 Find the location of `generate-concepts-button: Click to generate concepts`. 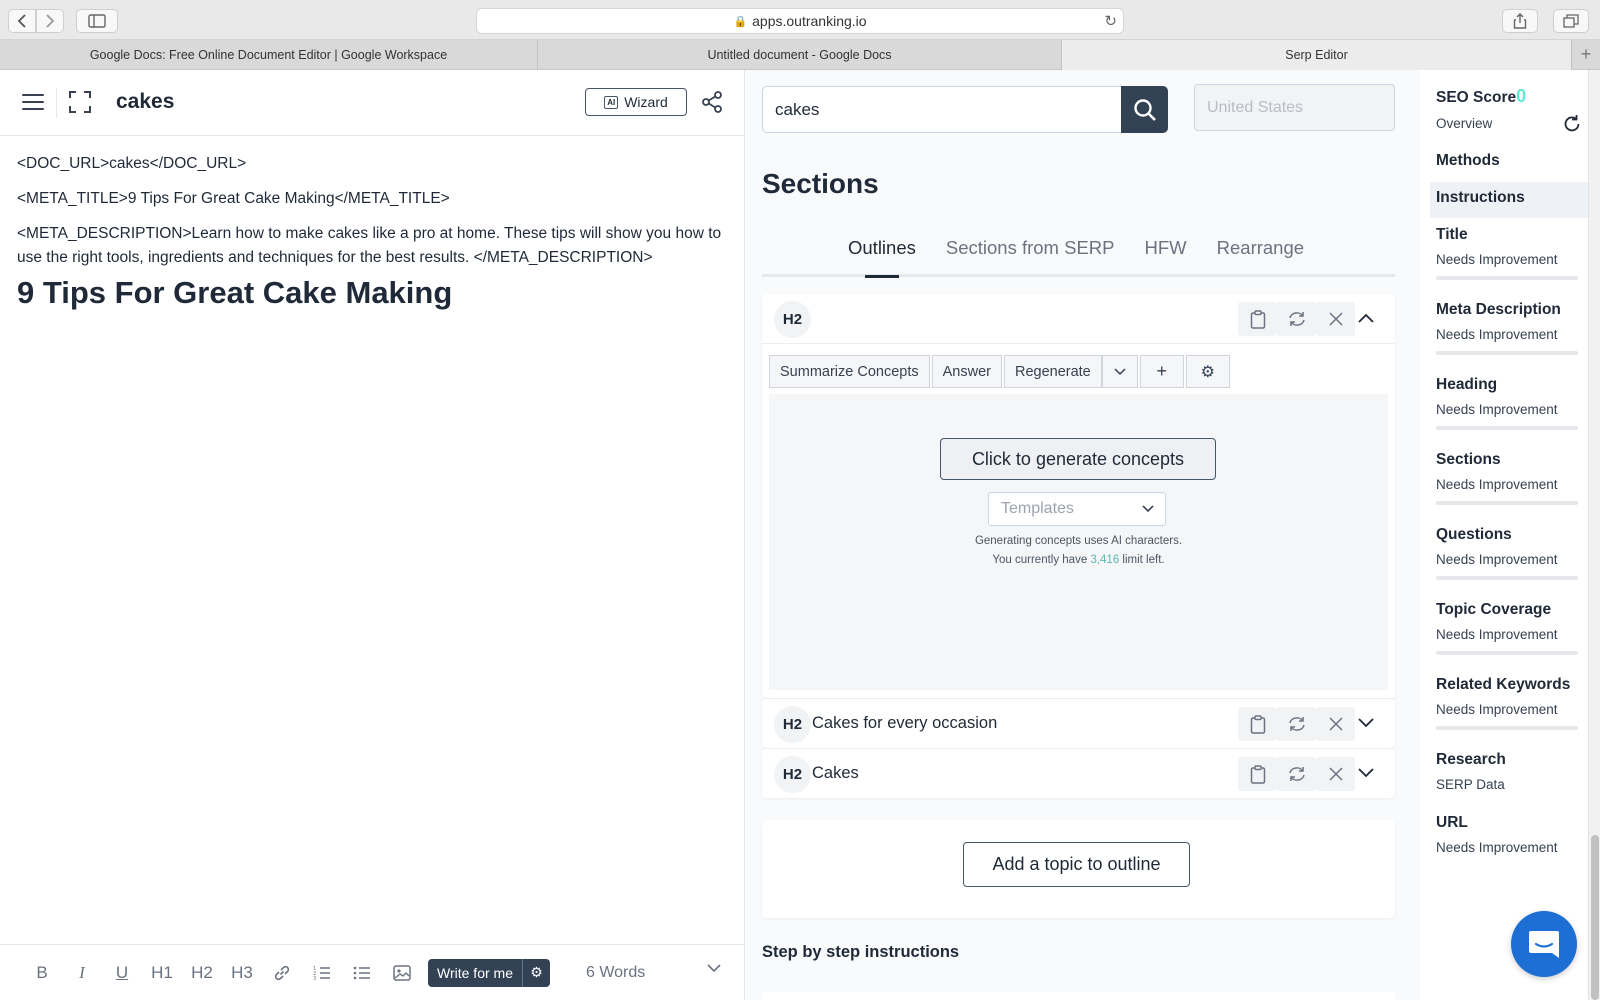

generate-concepts-button: Click to generate concepts is located at coordinates (1078, 459).